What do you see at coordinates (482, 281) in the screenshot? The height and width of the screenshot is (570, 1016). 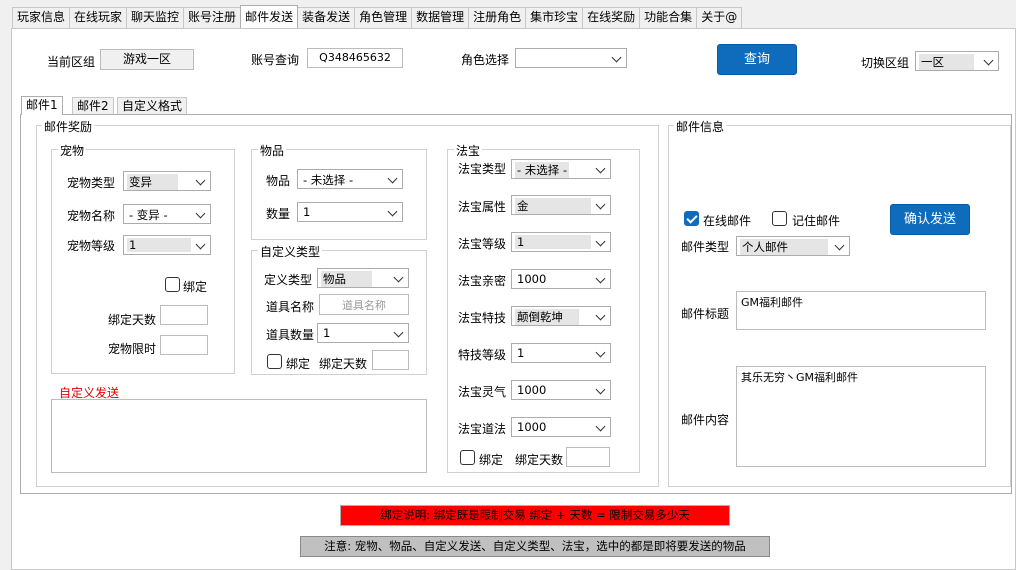 I see `fabao-intimacy-label: 法宝亲密` at bounding box center [482, 281].